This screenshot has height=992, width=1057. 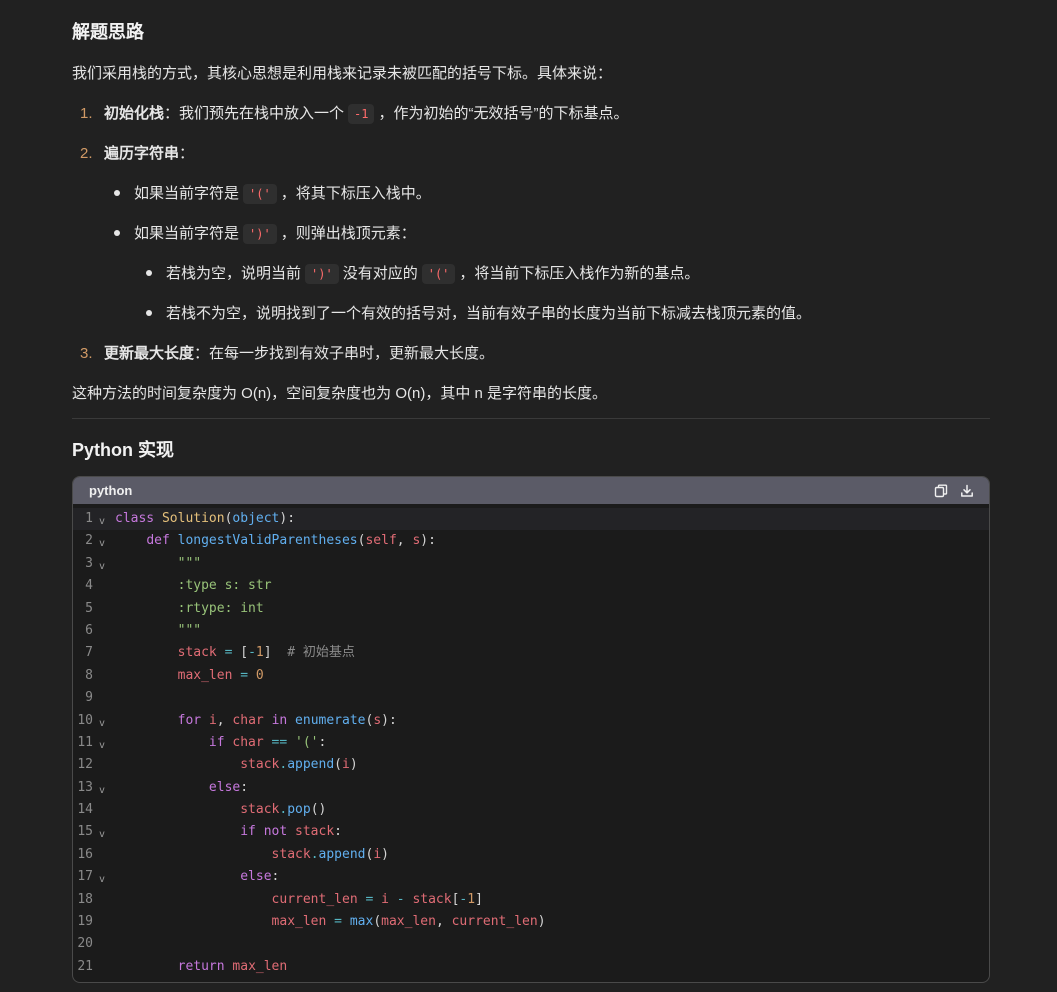 I want to click on list-item-subbullet: 若栈为空，说明当前 ')' 没有对应的 '(' ，将当前下标压入栈作为新的基点。, so click(x=423, y=273).